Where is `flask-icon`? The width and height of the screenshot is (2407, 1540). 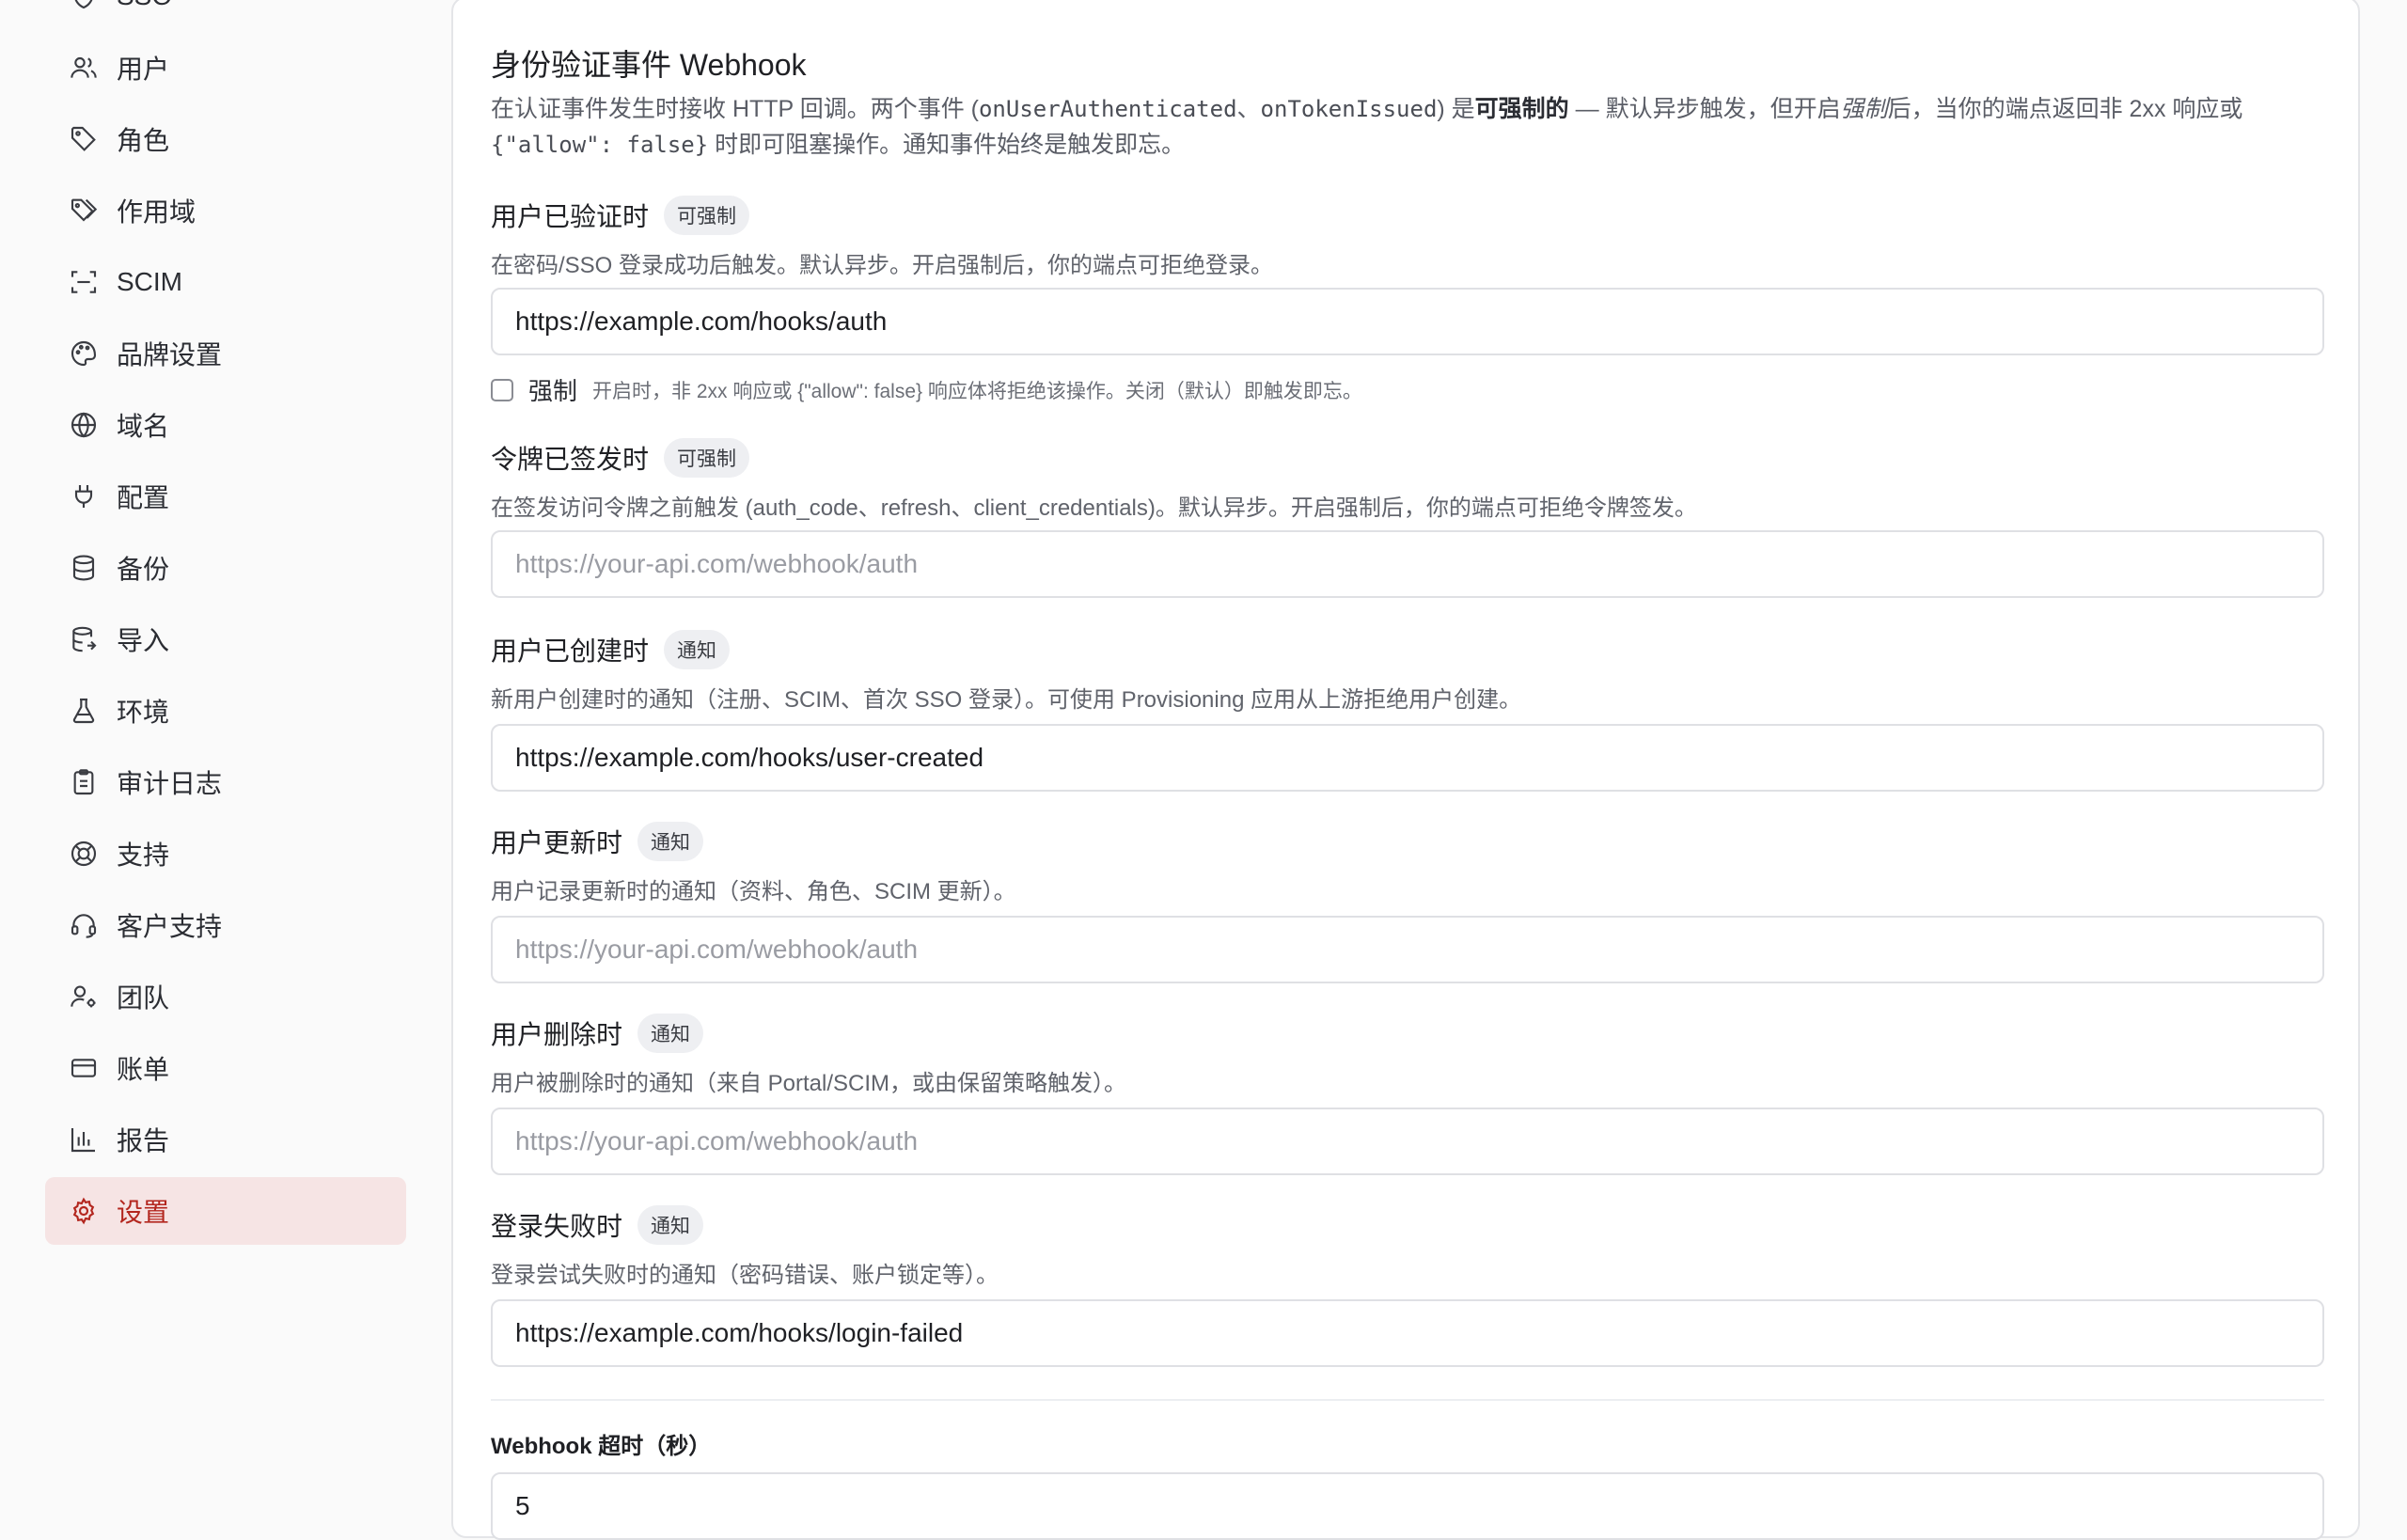 flask-icon is located at coordinates (84, 711).